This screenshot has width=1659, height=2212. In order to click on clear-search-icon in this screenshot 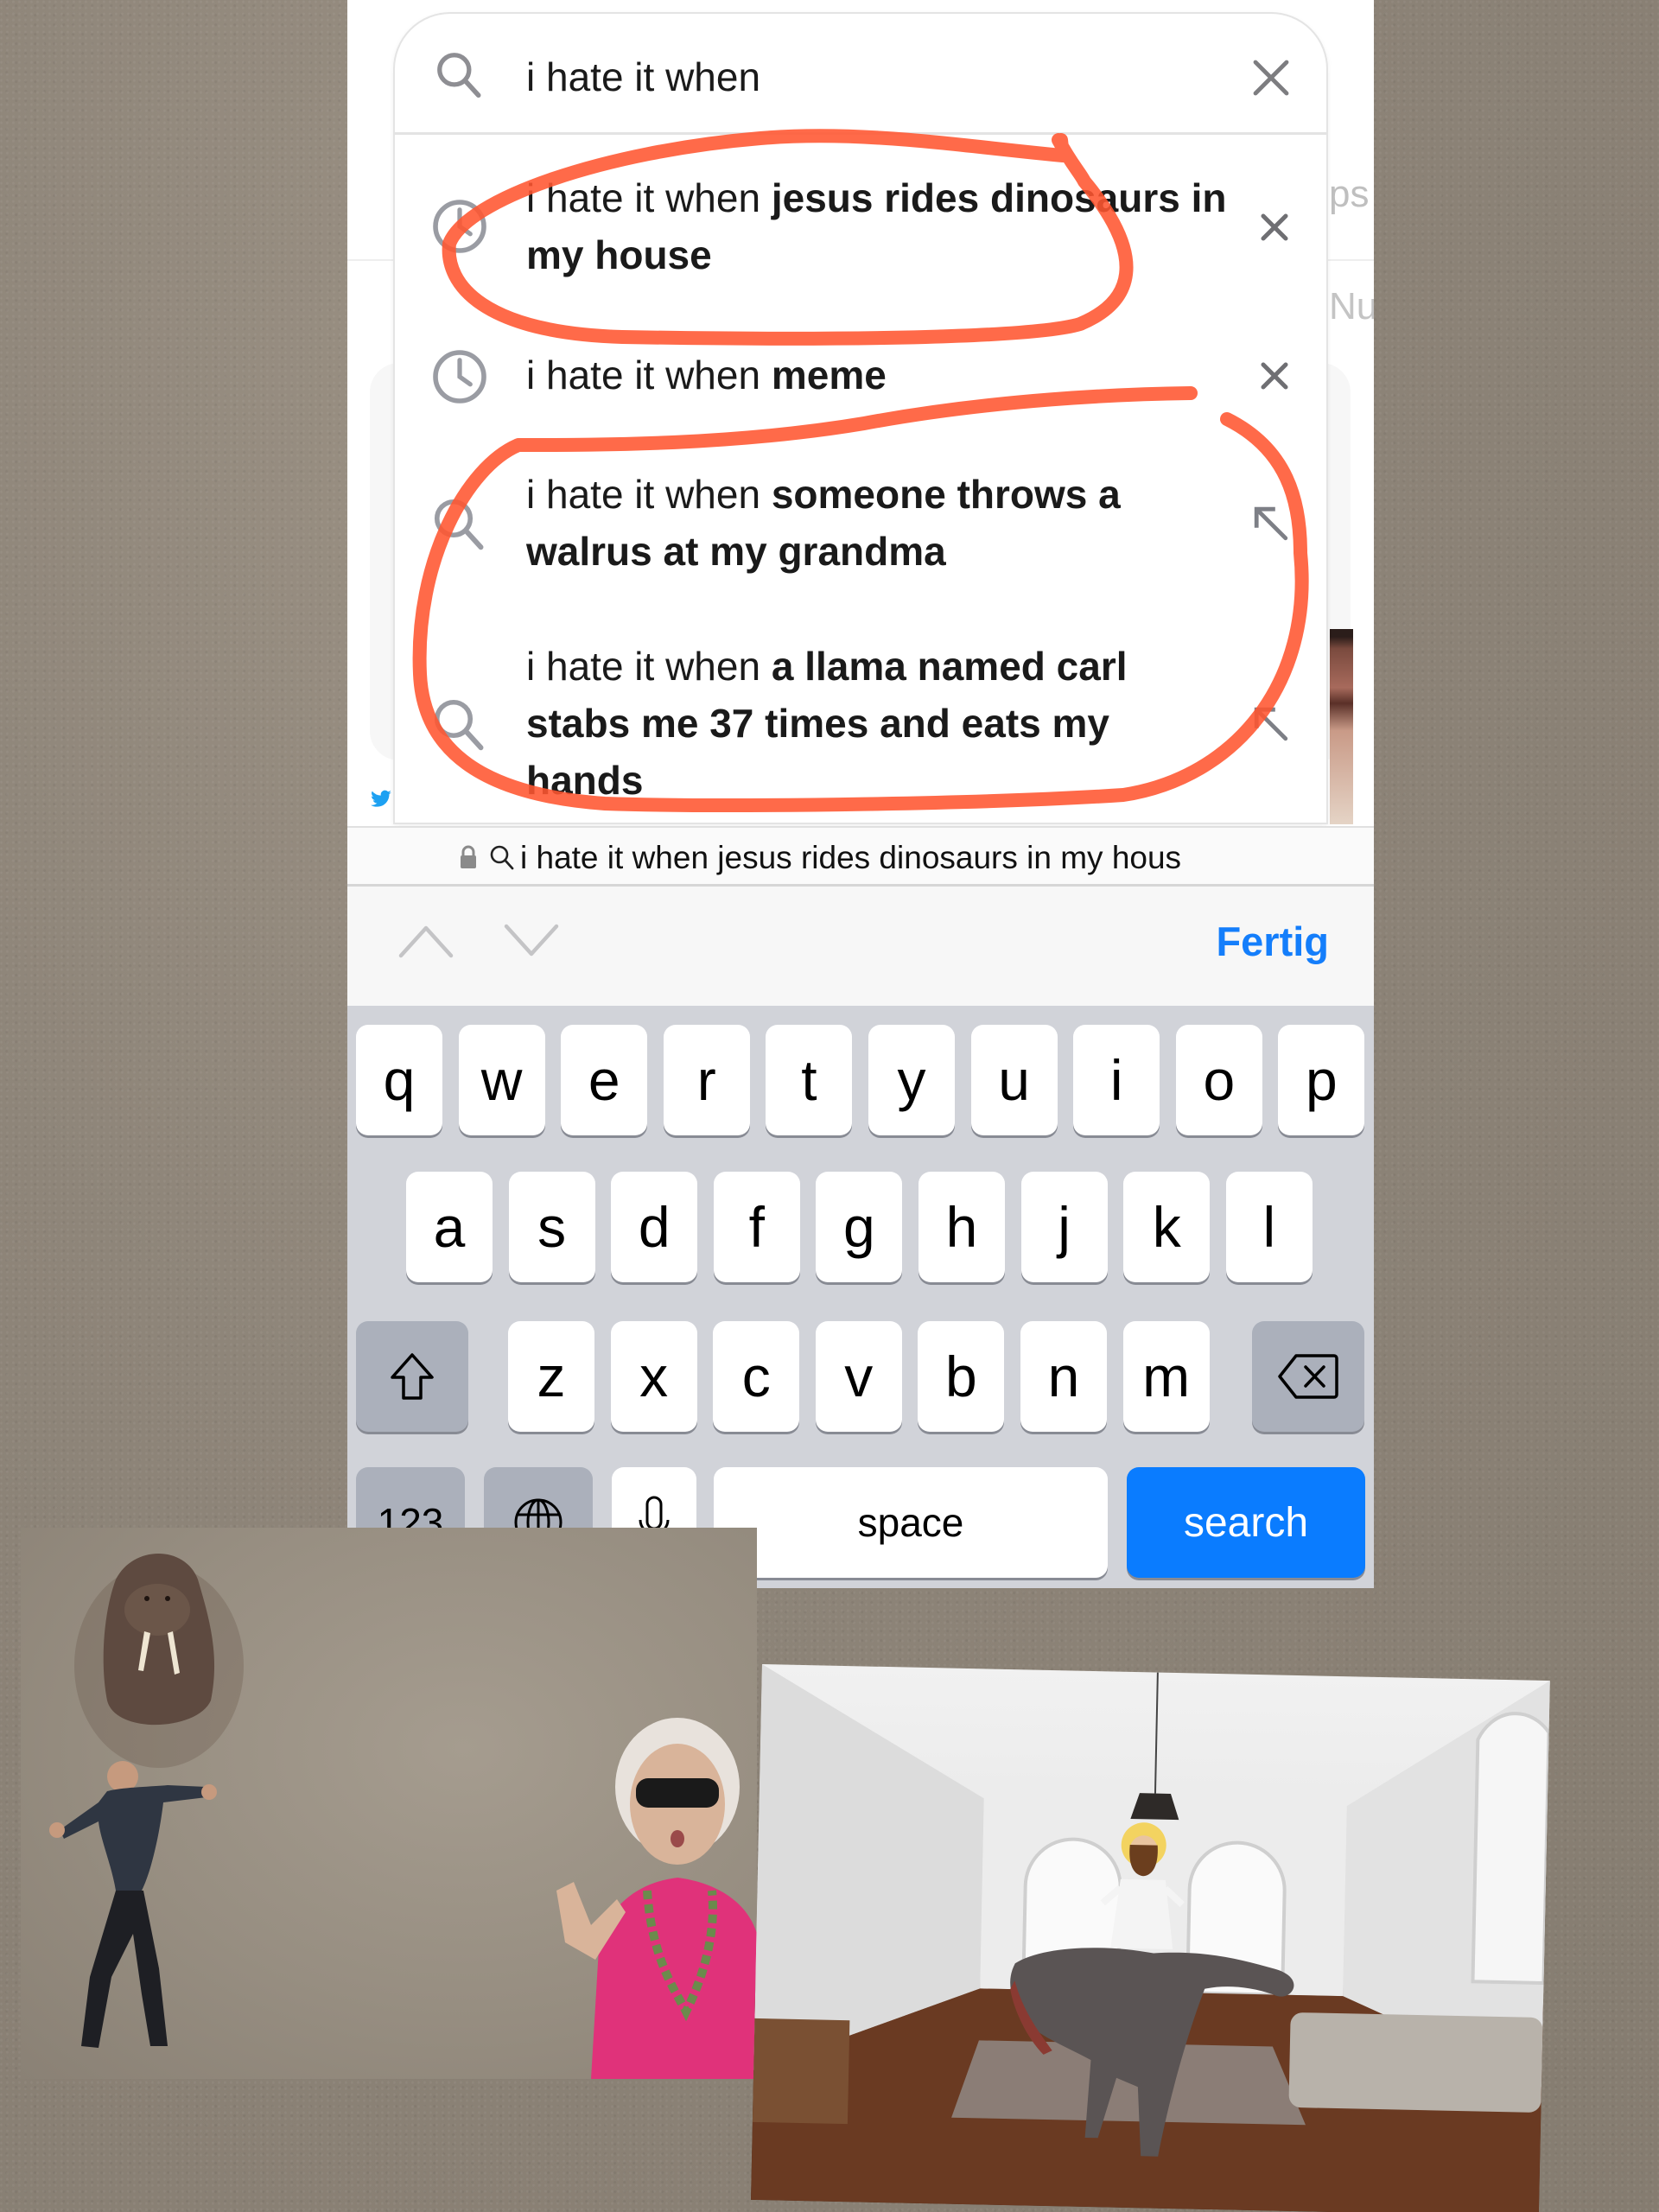, I will do `click(1271, 78)`.